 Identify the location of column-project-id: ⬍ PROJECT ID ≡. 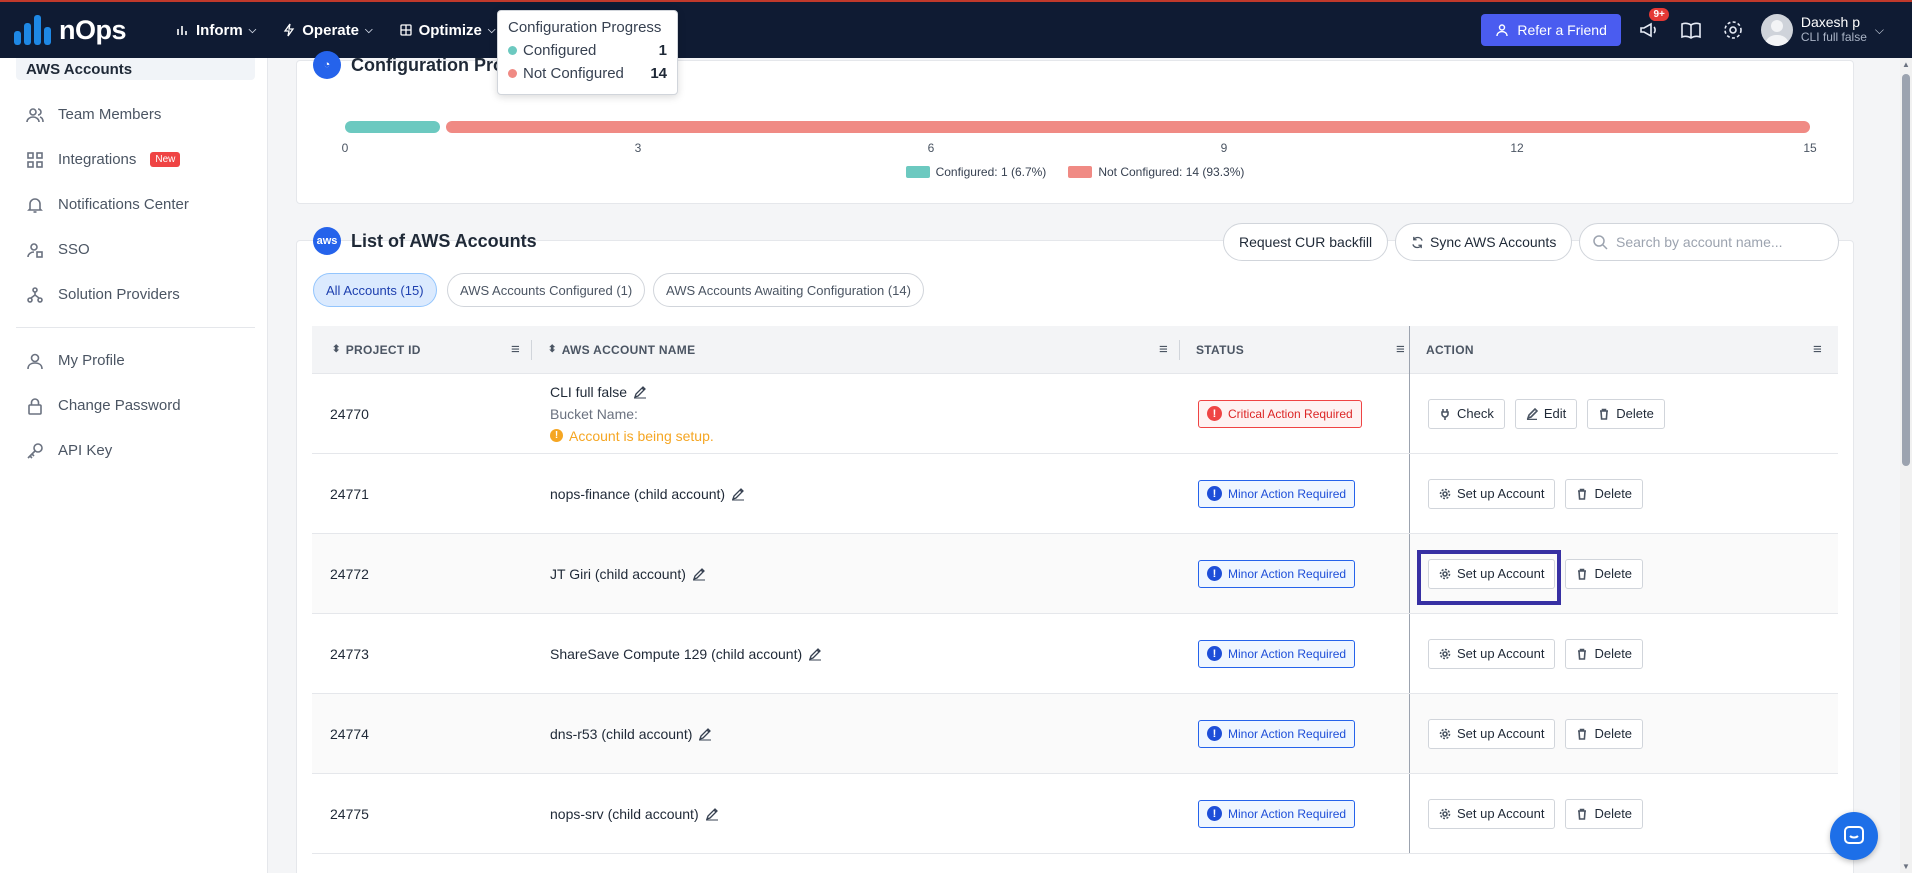
(422, 350).